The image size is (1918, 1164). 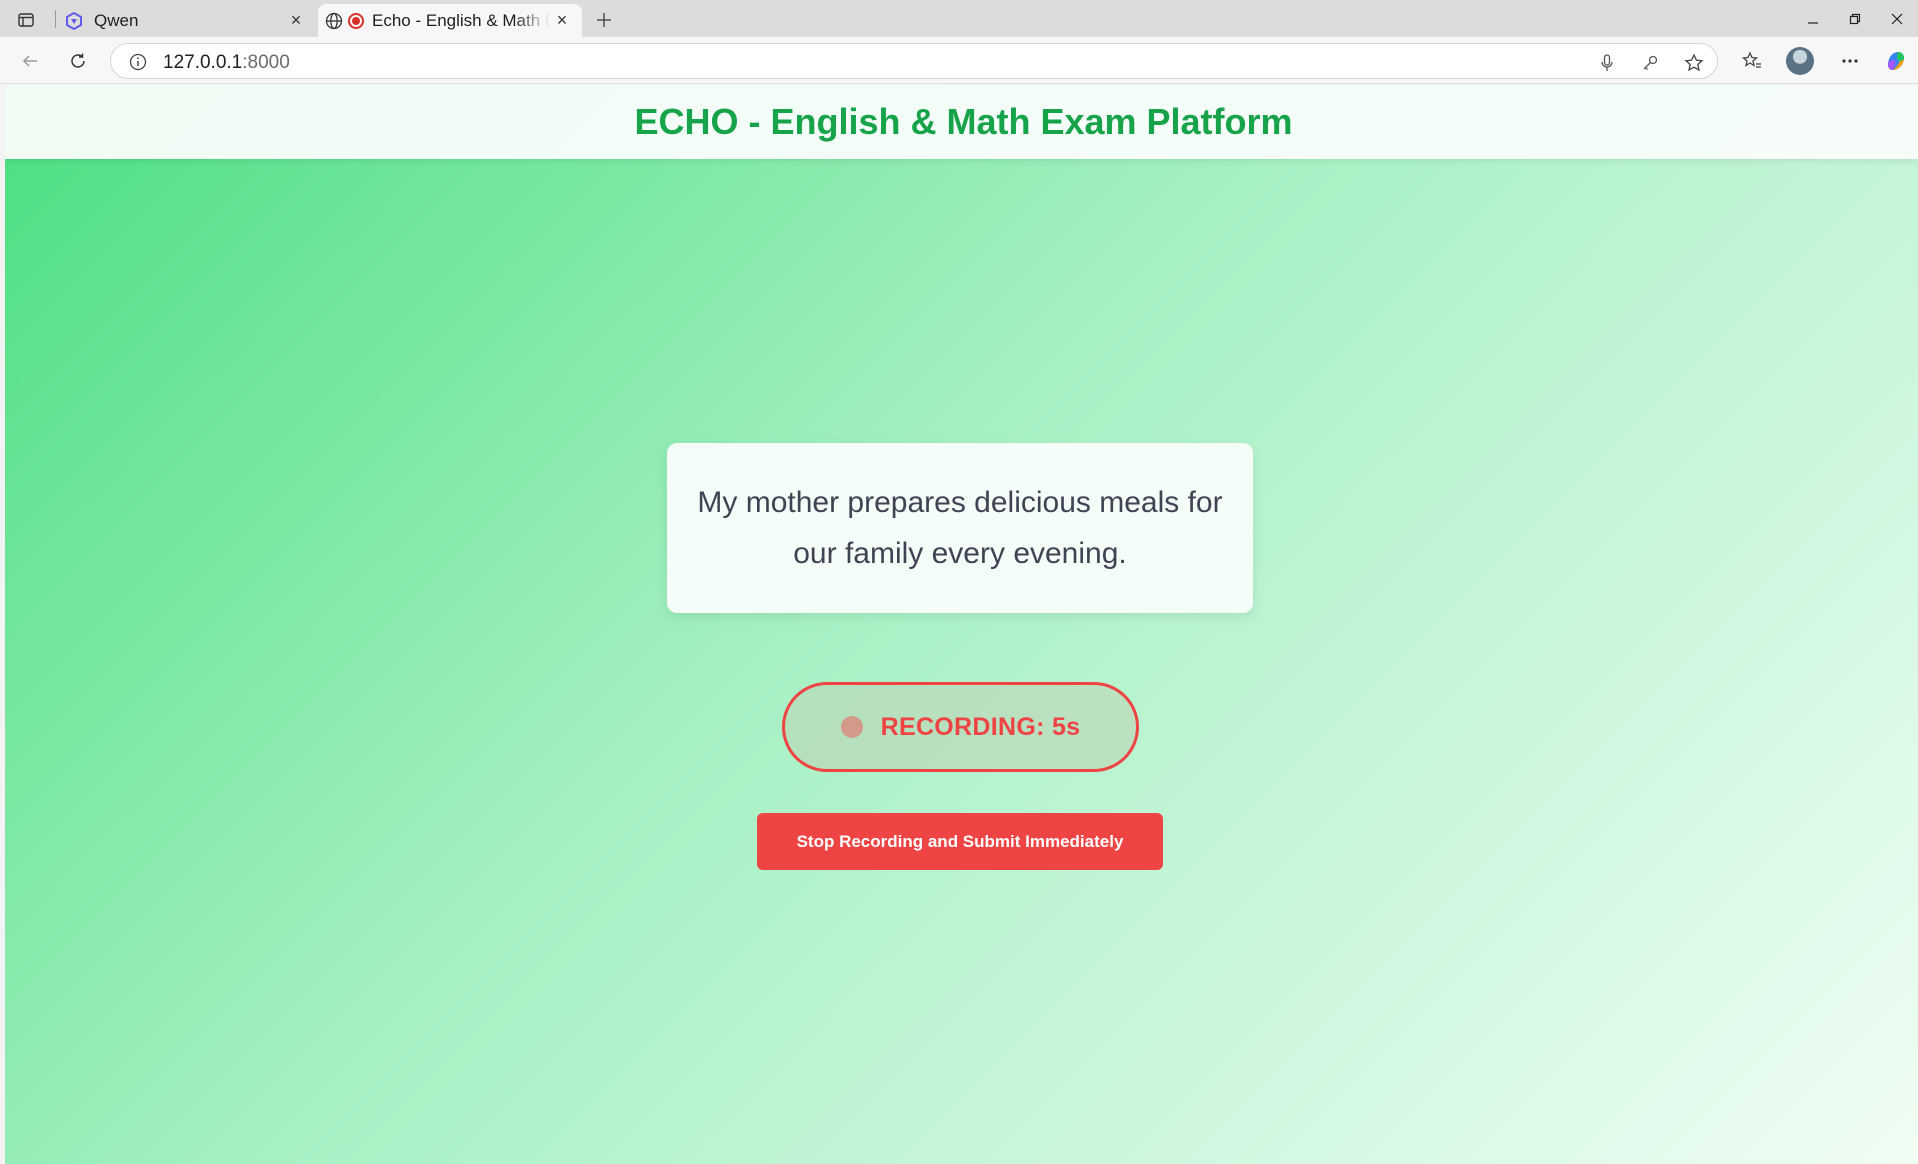 What do you see at coordinates (914, 61) in the screenshot?
I see `address-bar: 127.0.0.1:8000` at bounding box center [914, 61].